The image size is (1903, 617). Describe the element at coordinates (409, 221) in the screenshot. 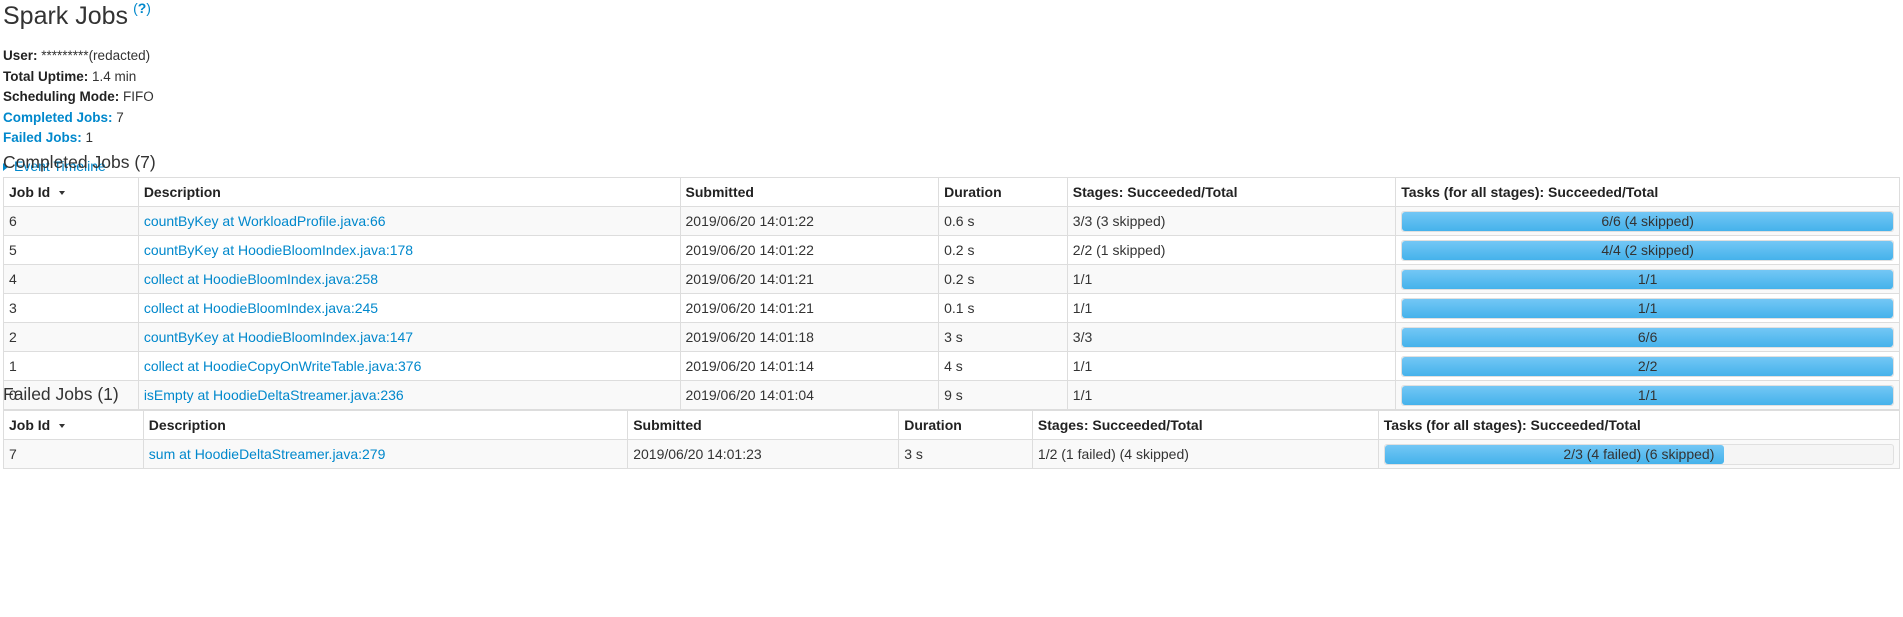

I see `description-cell: countByKey at WorkloadProfile.java:66` at that location.